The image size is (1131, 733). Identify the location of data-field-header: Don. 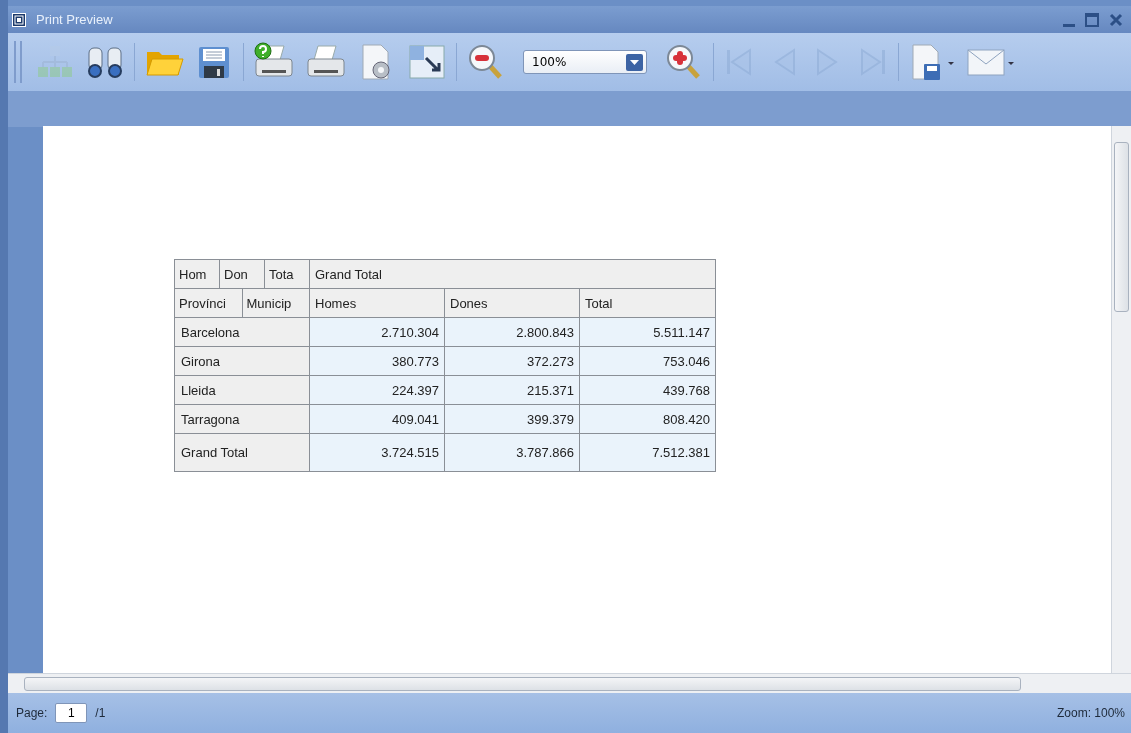
(242, 274).